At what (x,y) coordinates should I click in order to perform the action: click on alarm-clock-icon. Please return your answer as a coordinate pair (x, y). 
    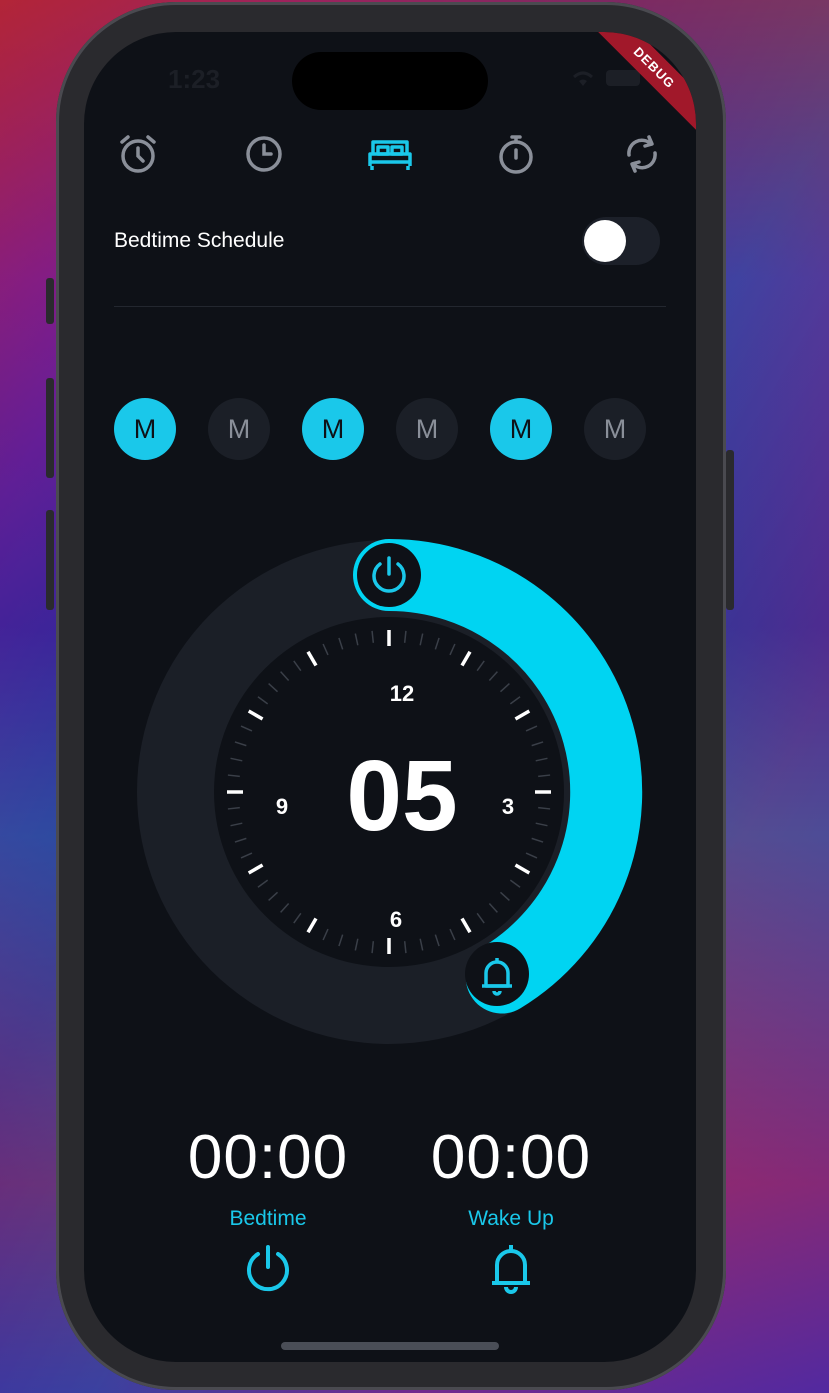
    Looking at the image, I should click on (138, 154).